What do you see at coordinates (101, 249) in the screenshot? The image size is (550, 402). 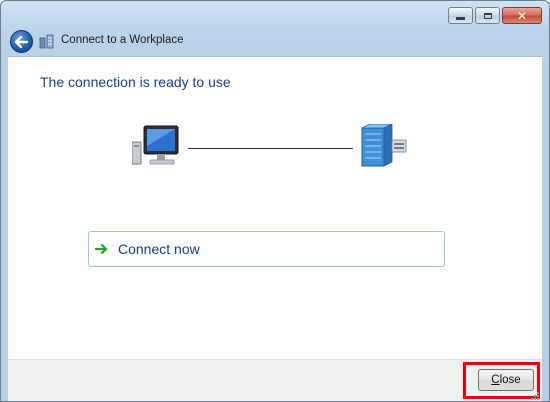 I see `green-arrow-icon` at bounding box center [101, 249].